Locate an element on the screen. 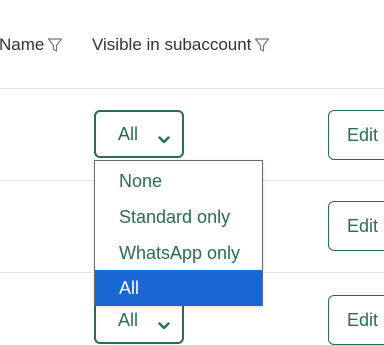  visibility-select: All is located at coordinates (139, 134).